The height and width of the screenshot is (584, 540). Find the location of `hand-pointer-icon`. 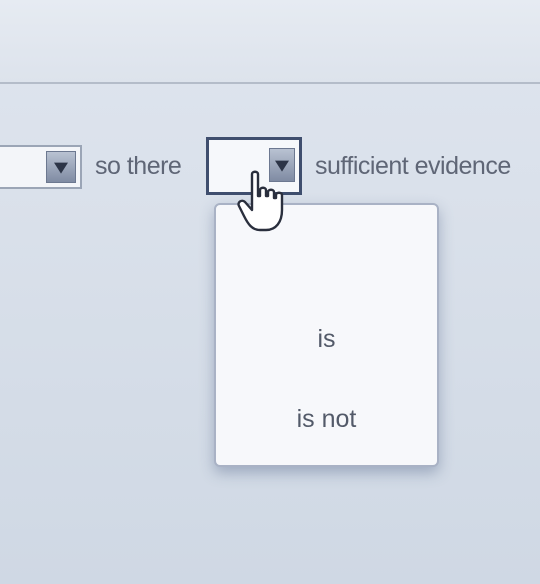

hand-pointer-icon is located at coordinates (260, 201).